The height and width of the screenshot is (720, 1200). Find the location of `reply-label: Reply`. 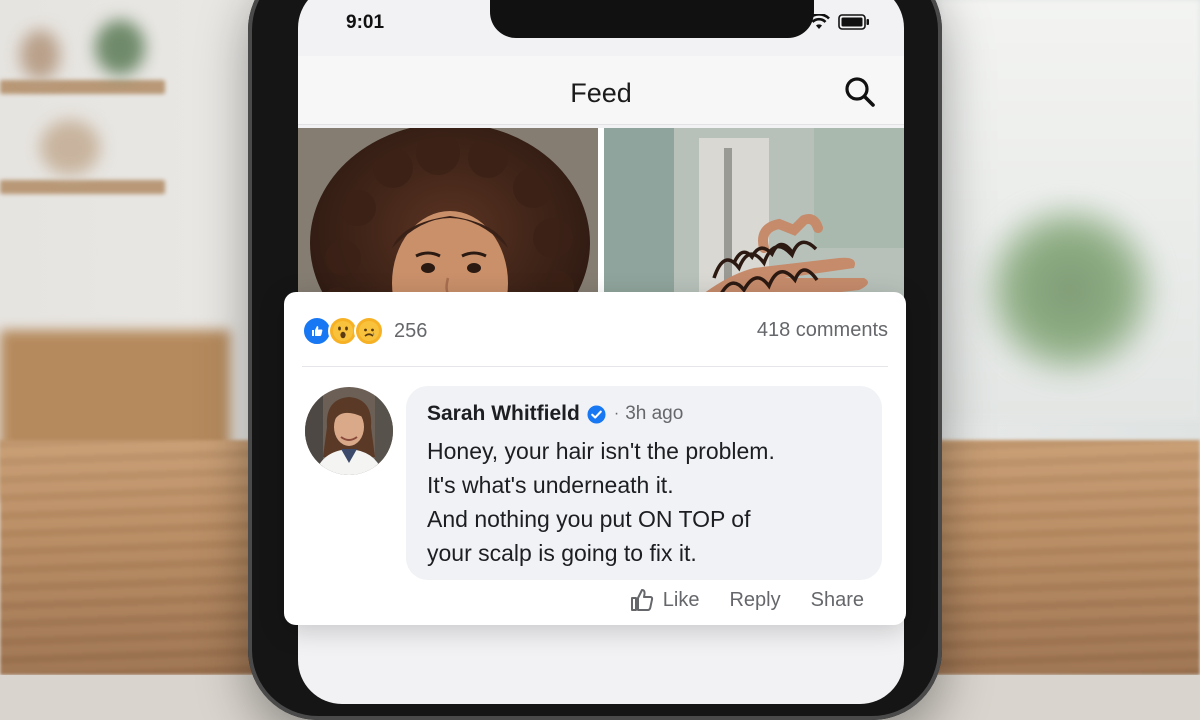

reply-label: Reply is located at coordinates (755, 599).